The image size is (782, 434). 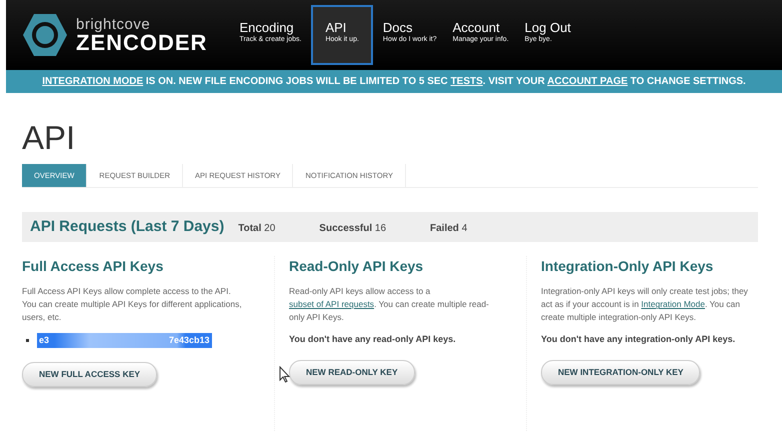 What do you see at coordinates (352, 372) in the screenshot?
I see `new-key-button: NEW READ-ONLY KEY` at bounding box center [352, 372].